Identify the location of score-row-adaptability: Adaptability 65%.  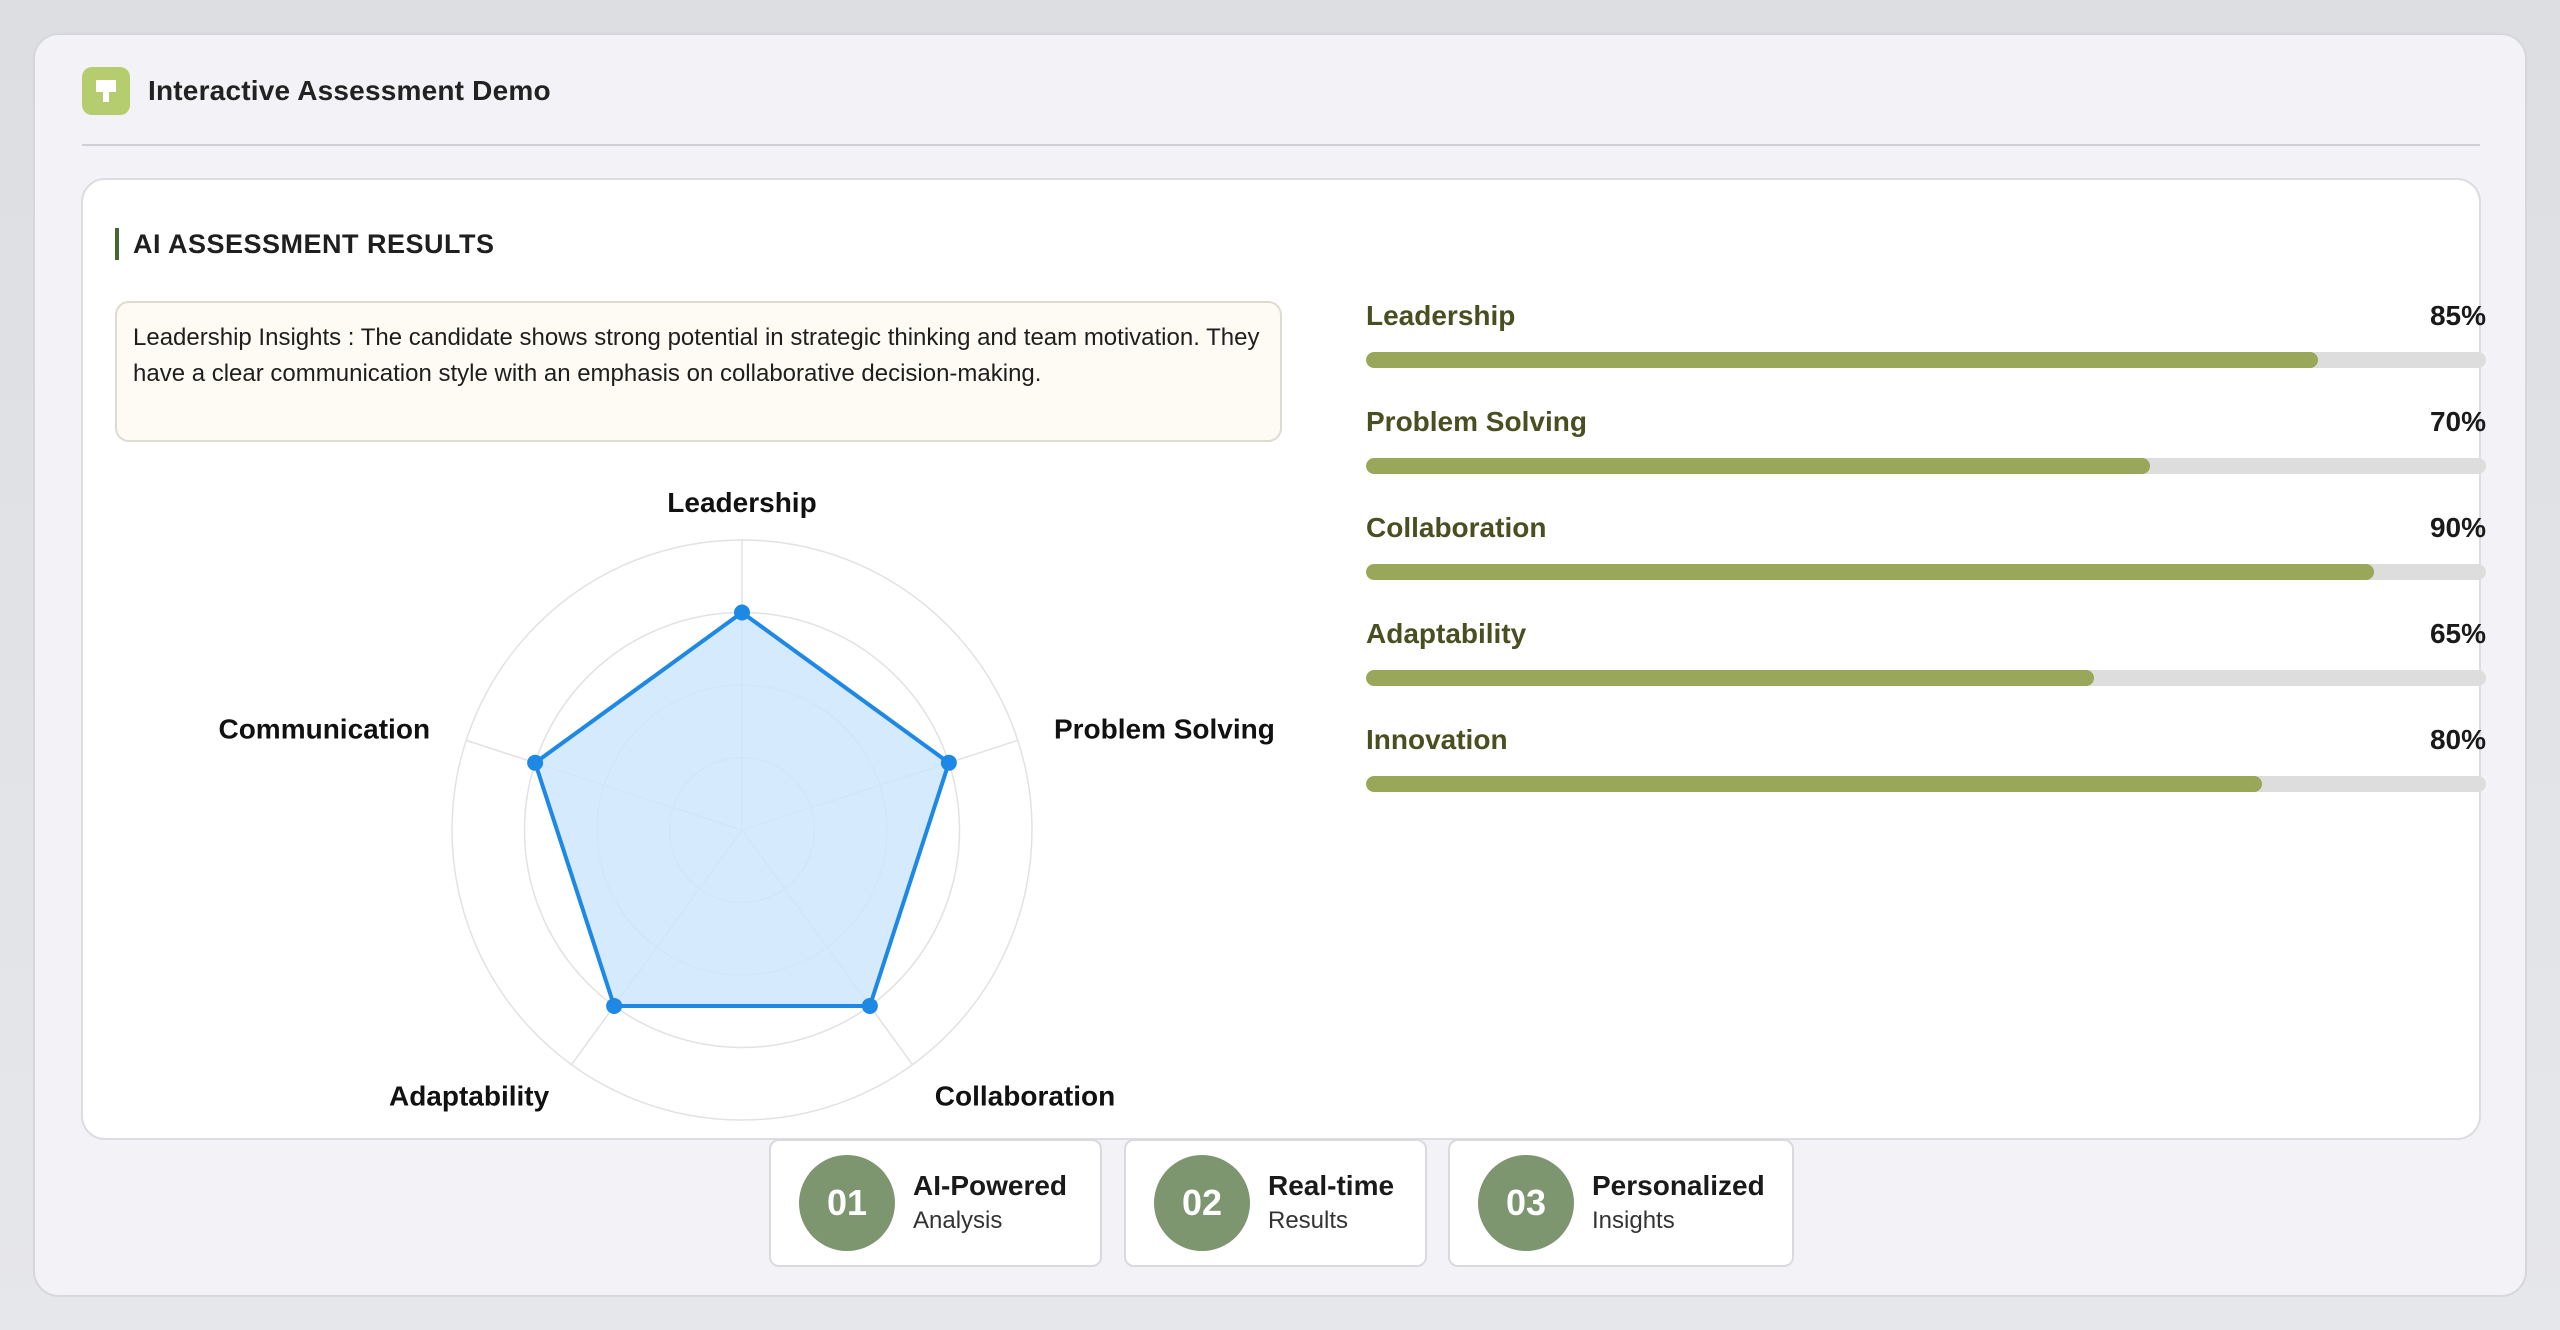
(1926, 671).